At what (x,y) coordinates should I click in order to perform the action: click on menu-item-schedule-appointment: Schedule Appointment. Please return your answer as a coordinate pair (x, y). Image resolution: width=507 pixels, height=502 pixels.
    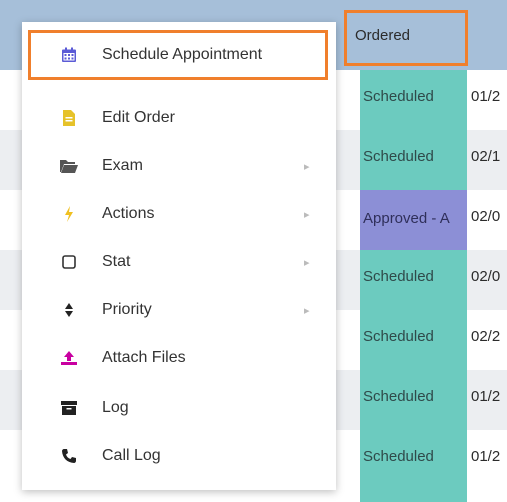
    Looking at the image, I should click on (178, 55).